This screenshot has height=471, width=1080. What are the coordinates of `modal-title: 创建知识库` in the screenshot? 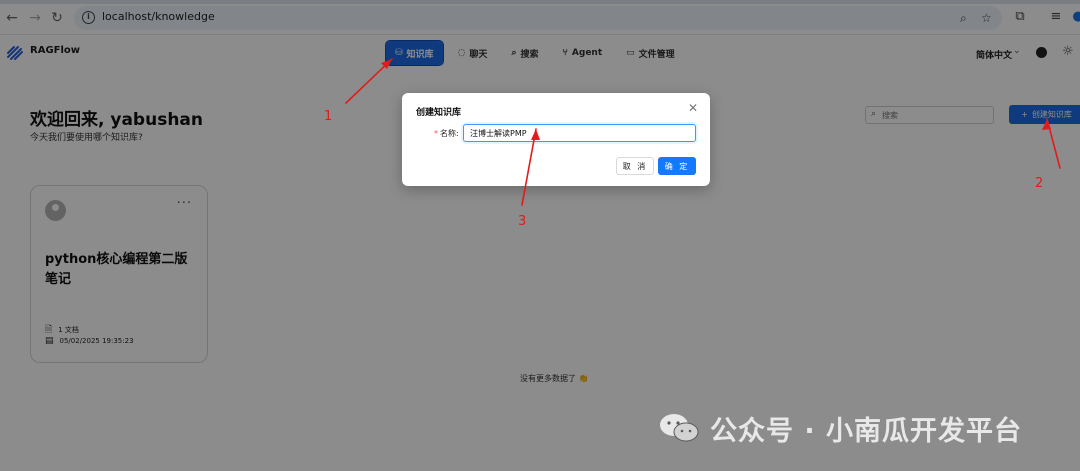 It's located at (439, 113).